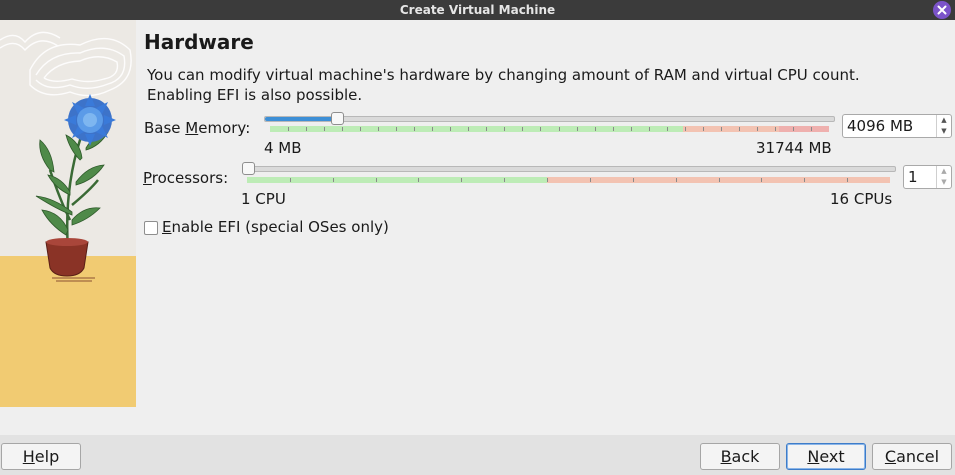 The image size is (955, 475). Describe the element at coordinates (186, 178) in the screenshot. I see `processors-label: Processors:` at that location.